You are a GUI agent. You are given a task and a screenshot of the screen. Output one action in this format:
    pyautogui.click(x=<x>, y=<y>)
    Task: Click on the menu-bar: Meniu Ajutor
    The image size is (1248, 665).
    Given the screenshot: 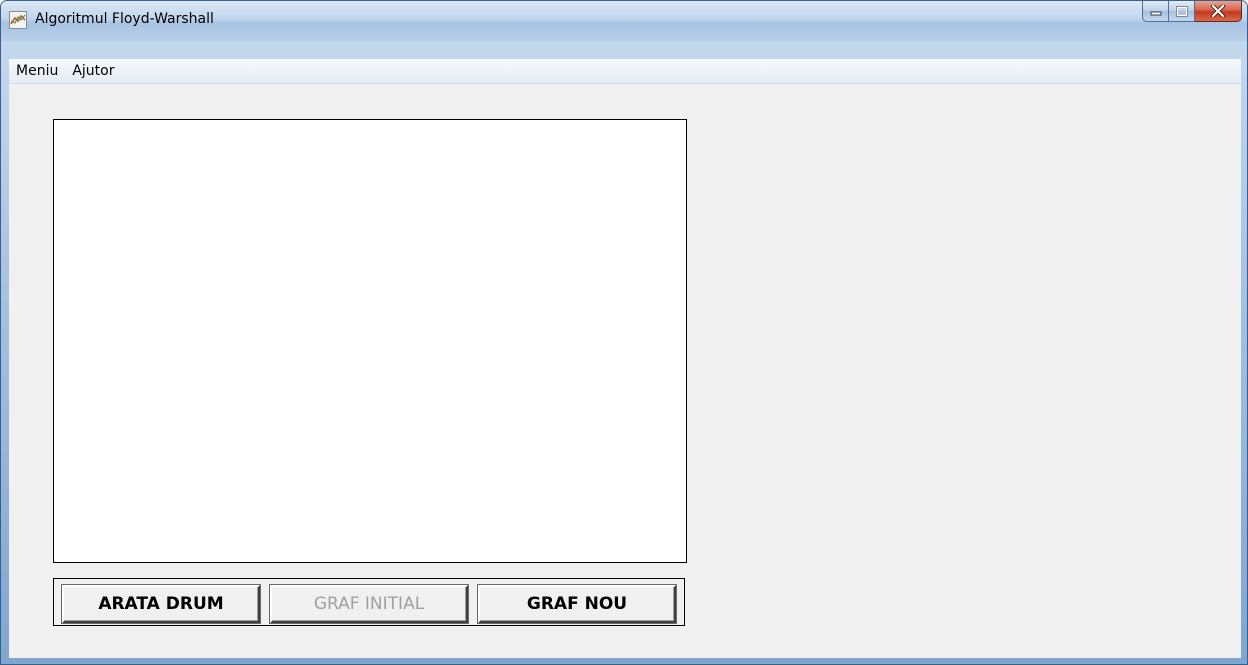 What is the action you would take?
    pyautogui.click(x=625, y=71)
    